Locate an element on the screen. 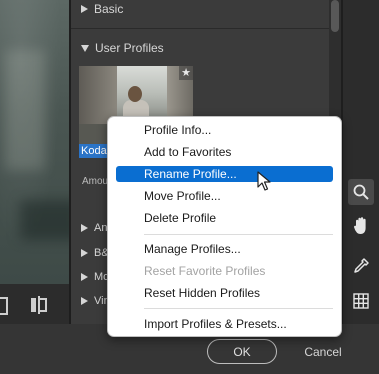 The height and width of the screenshot is (374, 379). profile-group-row: An is located at coordinates (94, 228).